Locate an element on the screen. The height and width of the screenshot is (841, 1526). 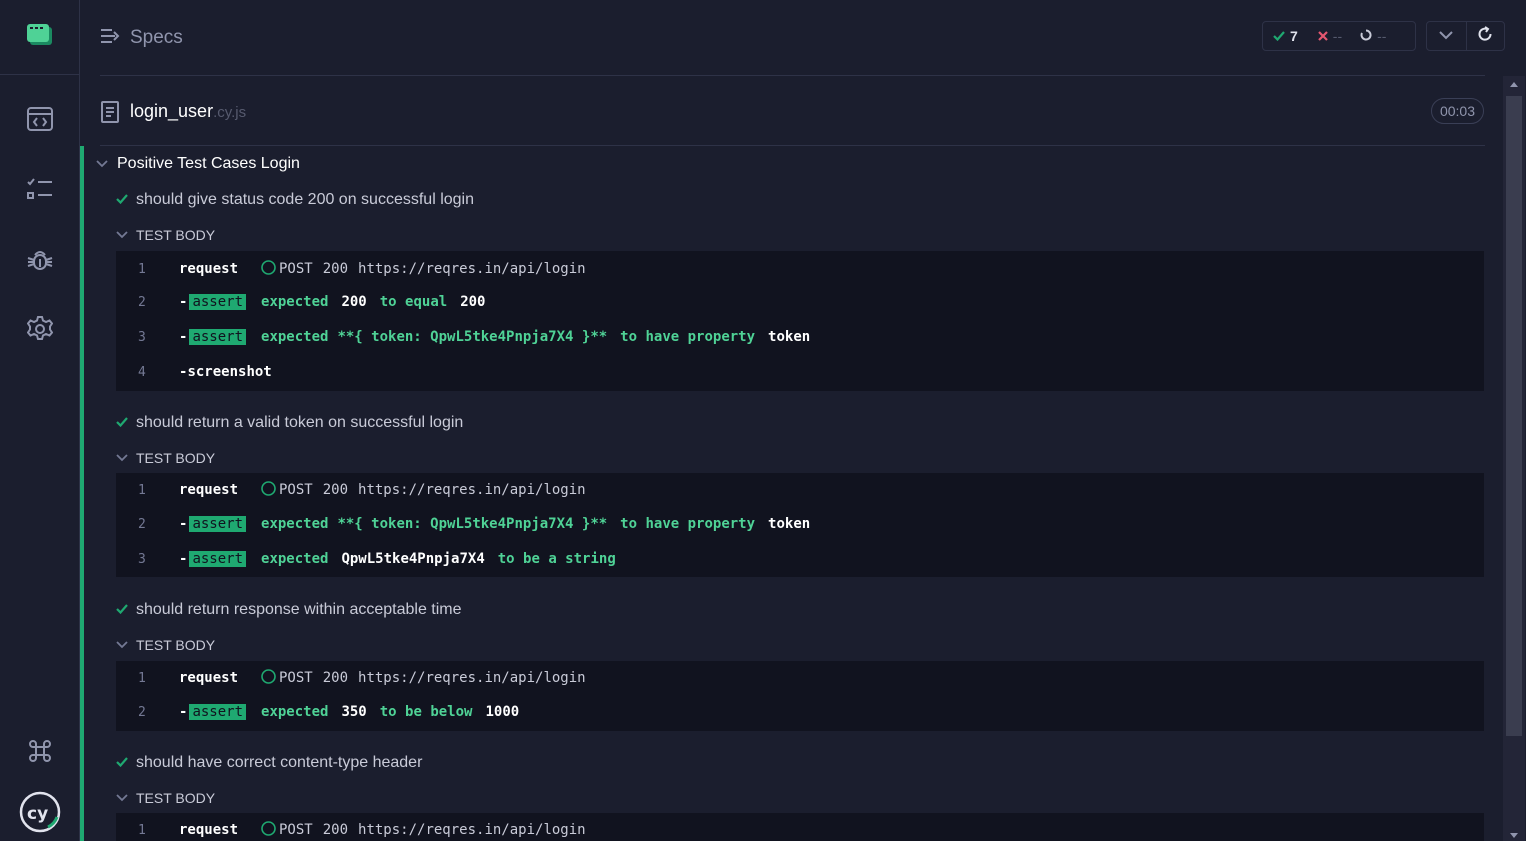
specs-list-toggle: Specs is located at coordinates (141, 38).